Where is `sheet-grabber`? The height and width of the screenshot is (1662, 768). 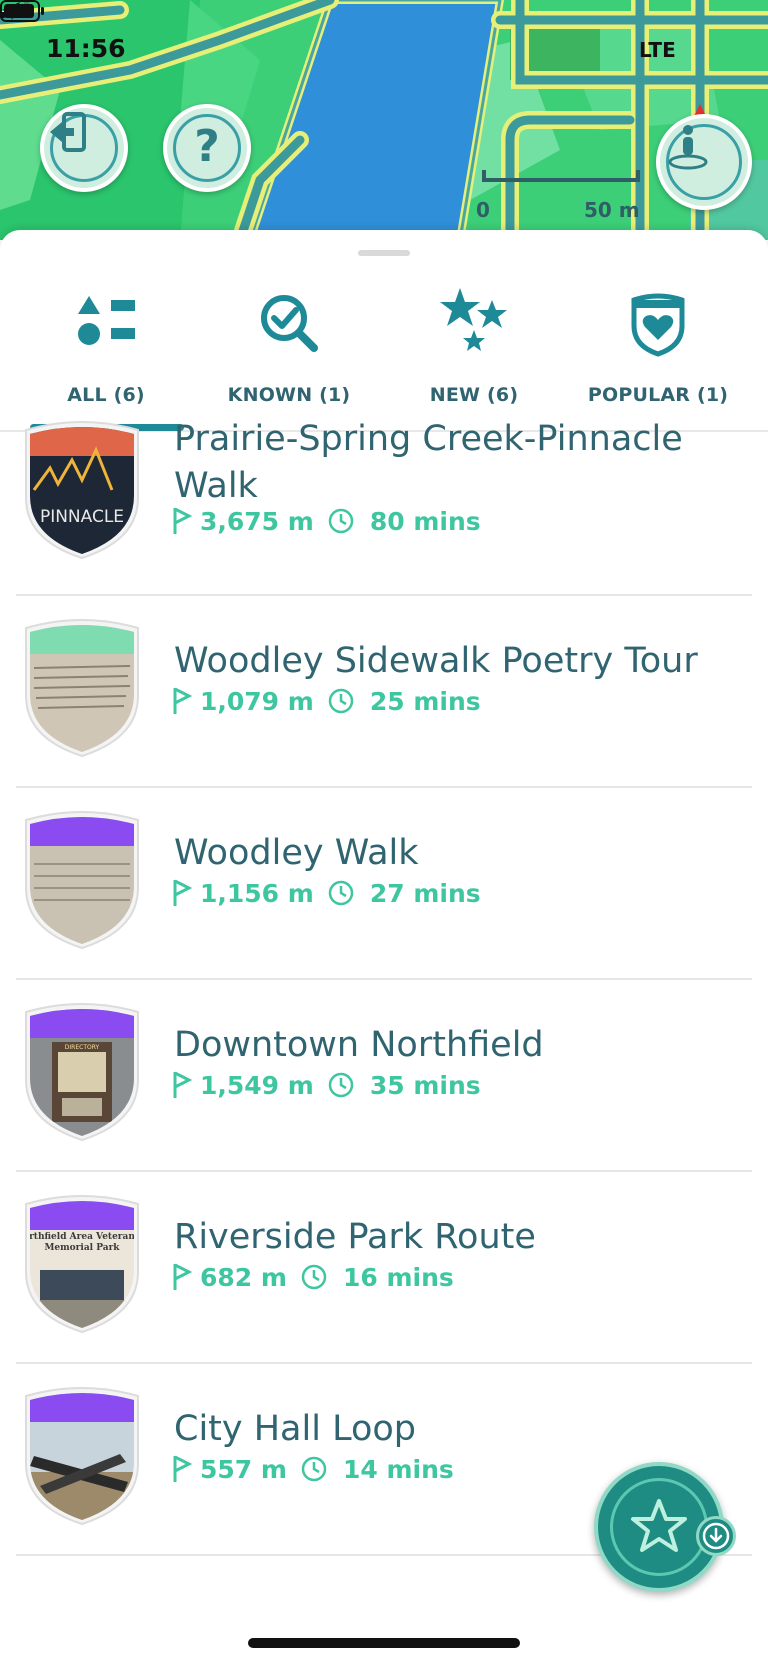
sheet-grabber is located at coordinates (384, 253).